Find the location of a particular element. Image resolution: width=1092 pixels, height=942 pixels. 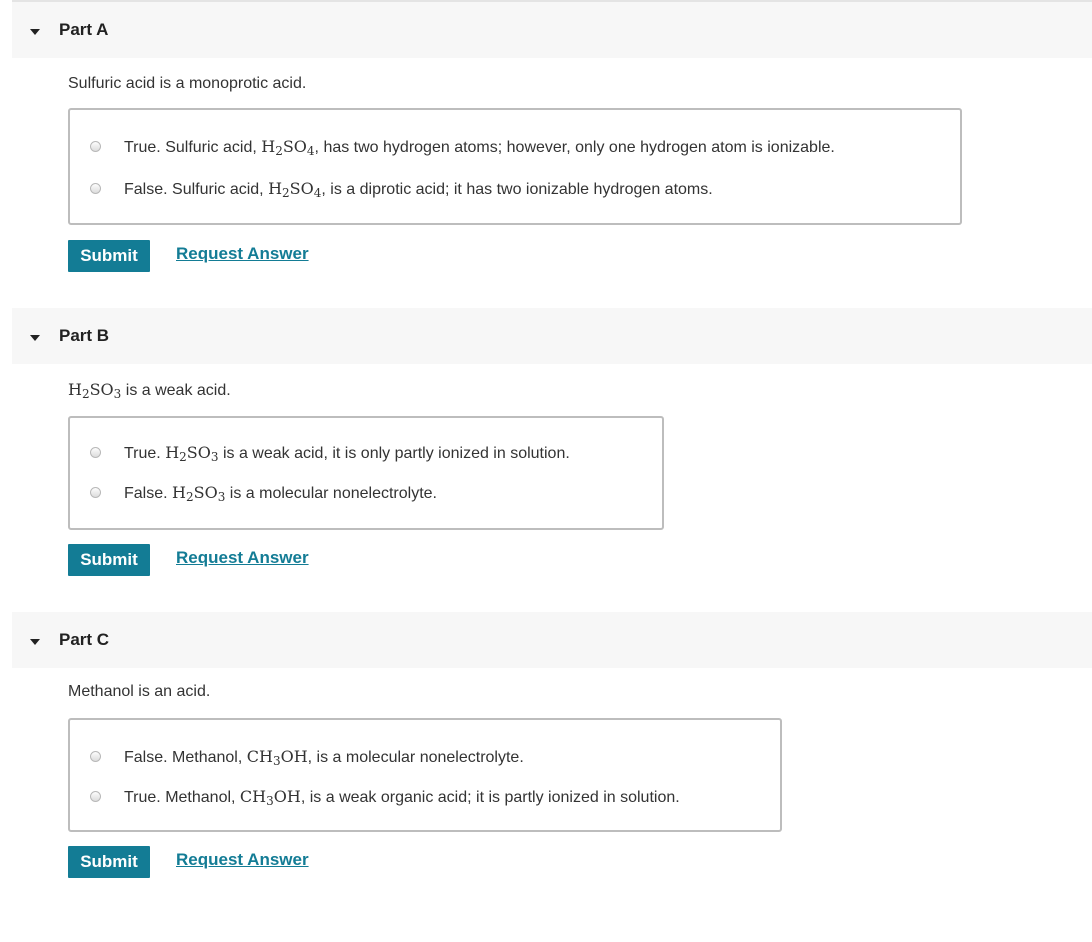

part-c-header is located at coordinates (552, 640).